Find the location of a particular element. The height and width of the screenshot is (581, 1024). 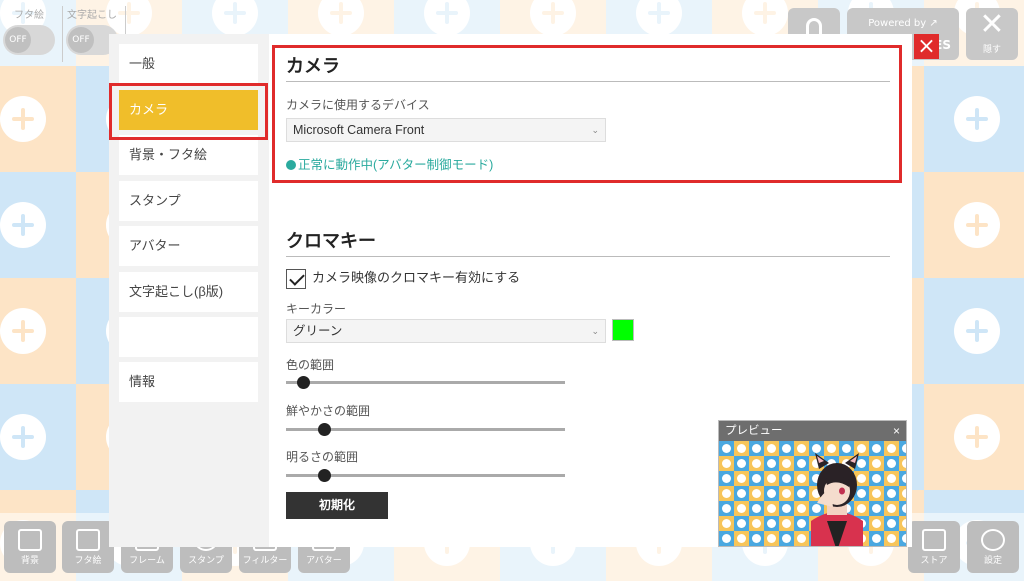

sidebar-item-blank is located at coordinates (188, 337).